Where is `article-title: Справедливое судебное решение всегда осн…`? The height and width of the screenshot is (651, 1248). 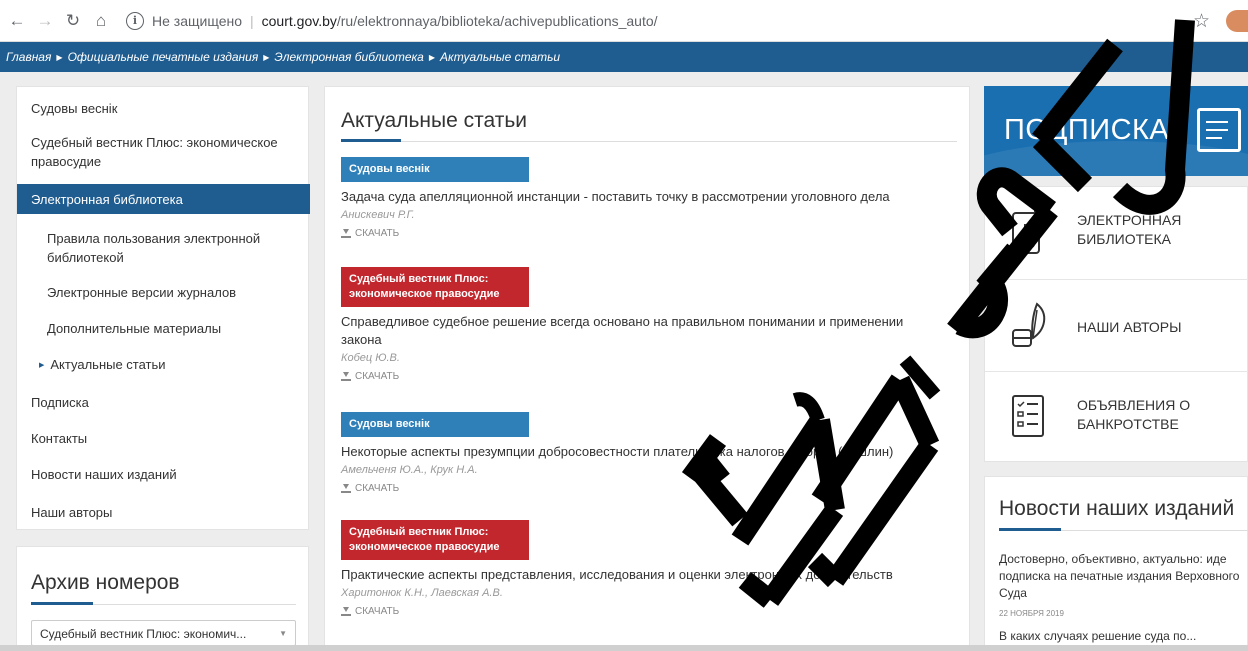
article-title: Справедливое судебное решение всегда осн… is located at coordinates (641, 331).